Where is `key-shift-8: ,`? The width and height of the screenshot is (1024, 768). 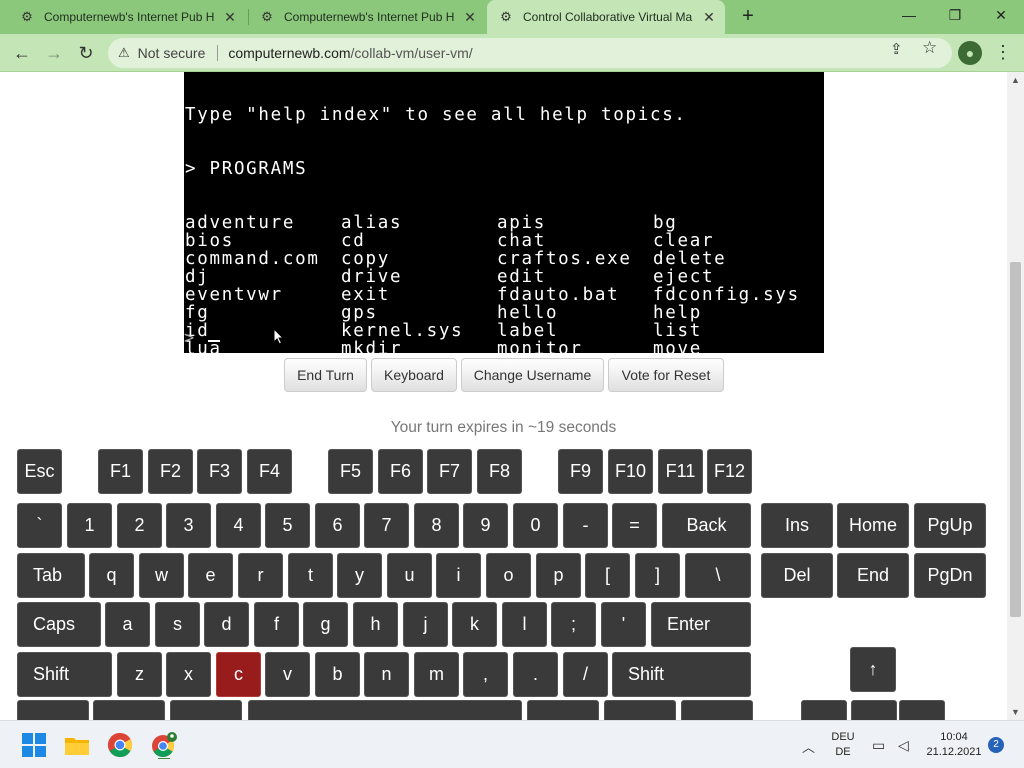 key-shift-8: , is located at coordinates (485, 674).